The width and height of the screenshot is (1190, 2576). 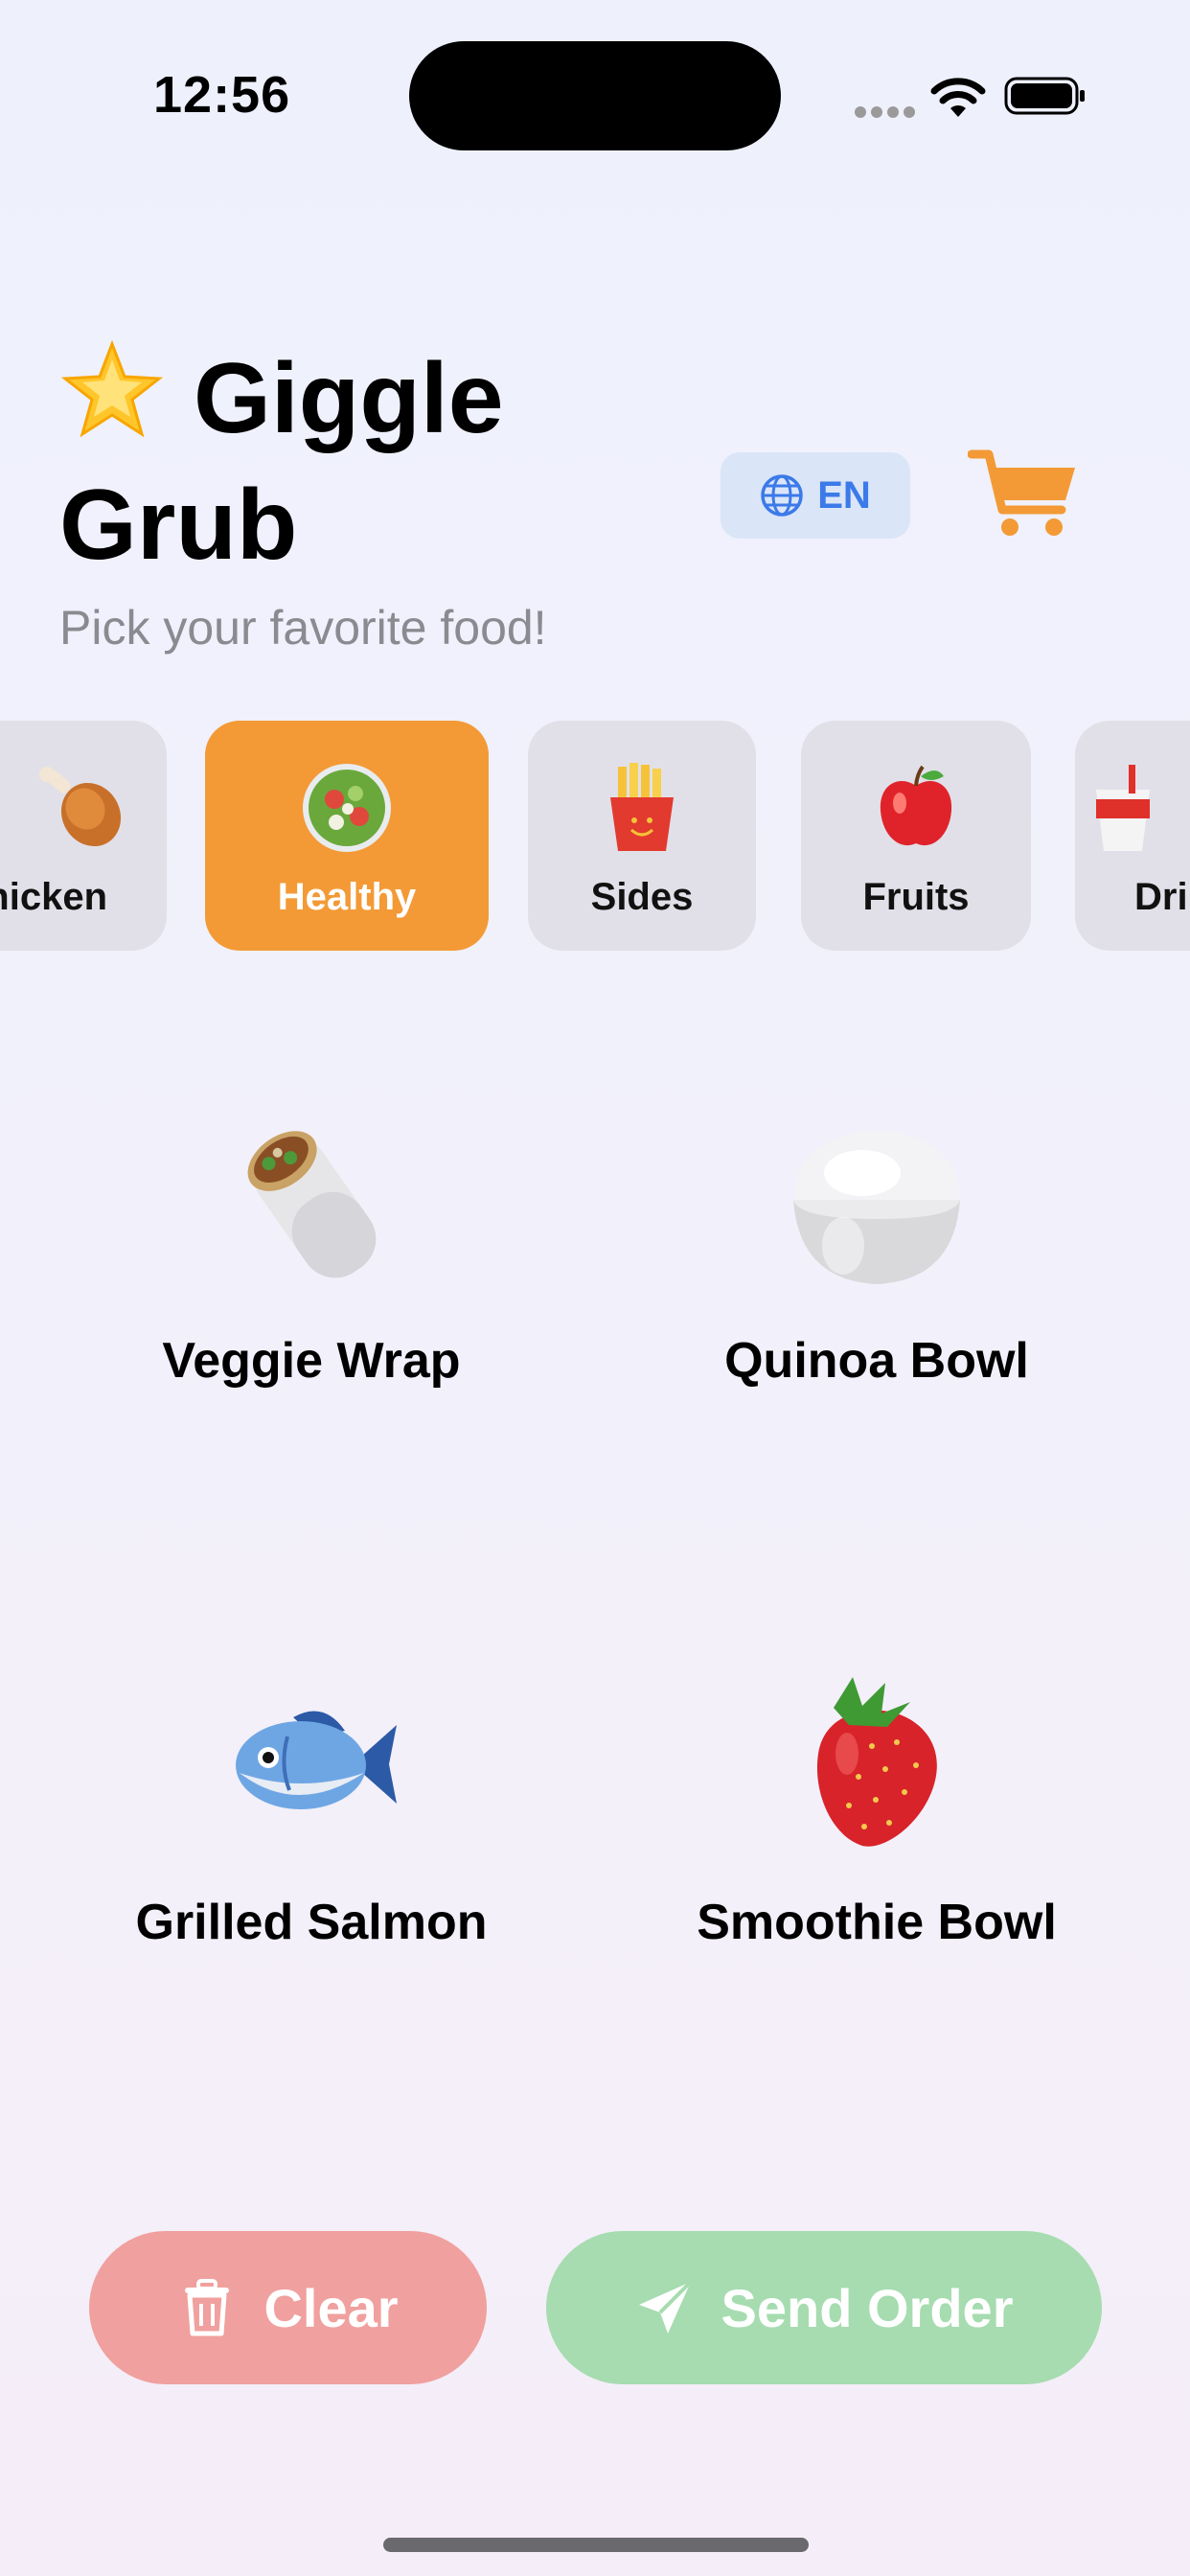 I want to click on dynamic-island, so click(x=595, y=95).